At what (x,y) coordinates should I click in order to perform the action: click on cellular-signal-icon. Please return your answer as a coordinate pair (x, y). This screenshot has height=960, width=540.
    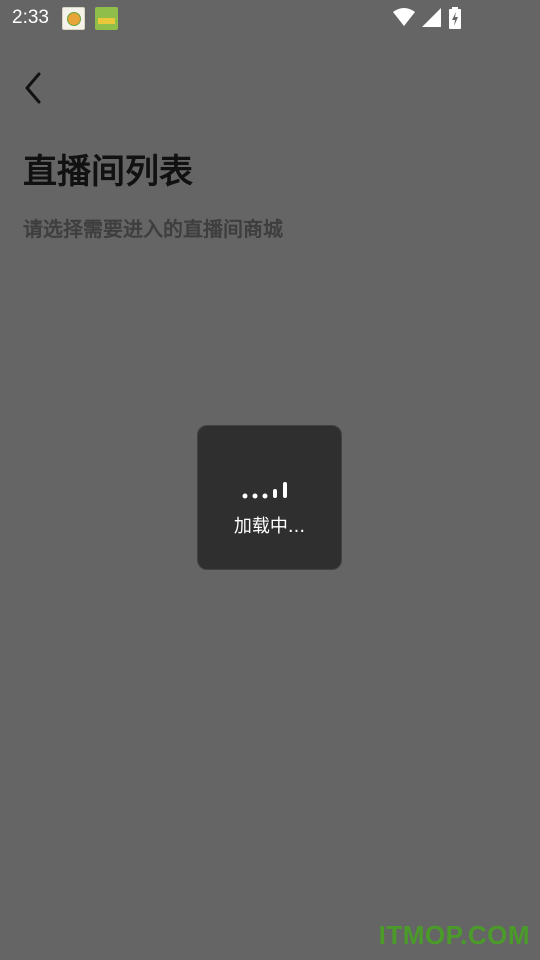
    Looking at the image, I should click on (431, 17).